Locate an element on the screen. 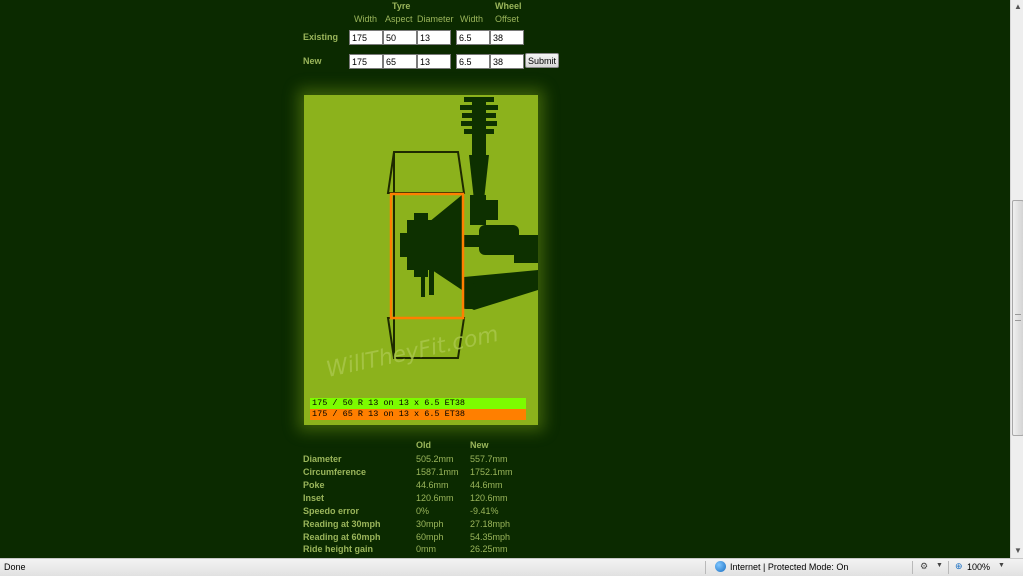 This screenshot has width=1023, height=576. header-tyre: Tyre is located at coordinates (401, 6).